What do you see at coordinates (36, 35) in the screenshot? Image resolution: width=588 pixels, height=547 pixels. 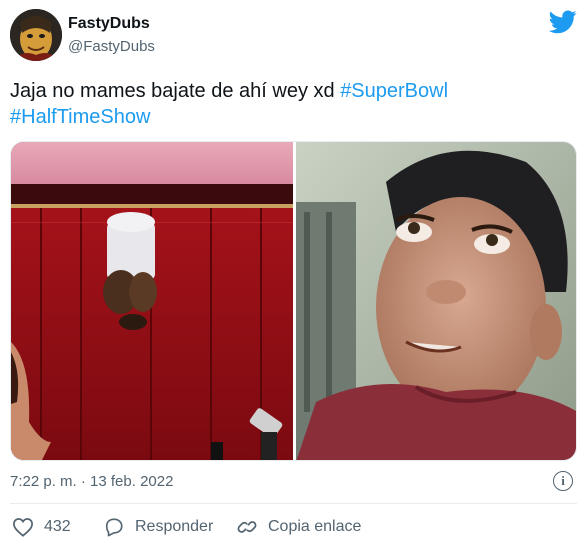 I see `avatar` at bounding box center [36, 35].